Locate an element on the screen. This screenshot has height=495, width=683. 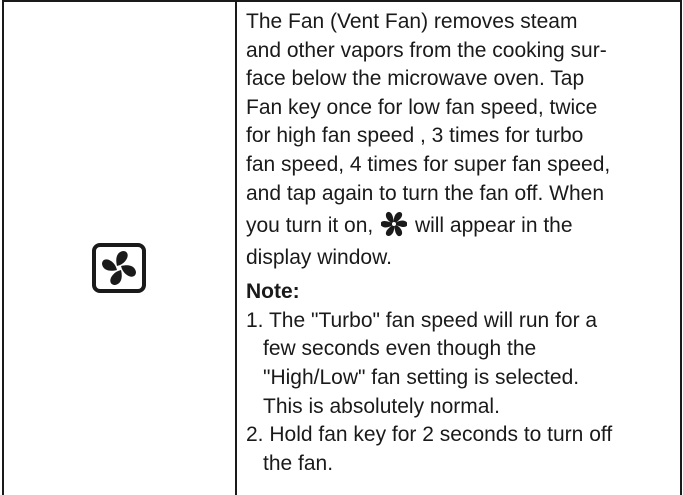
note-line: 1. The "Turbo" fan speed will run for a is located at coordinates (422, 320).